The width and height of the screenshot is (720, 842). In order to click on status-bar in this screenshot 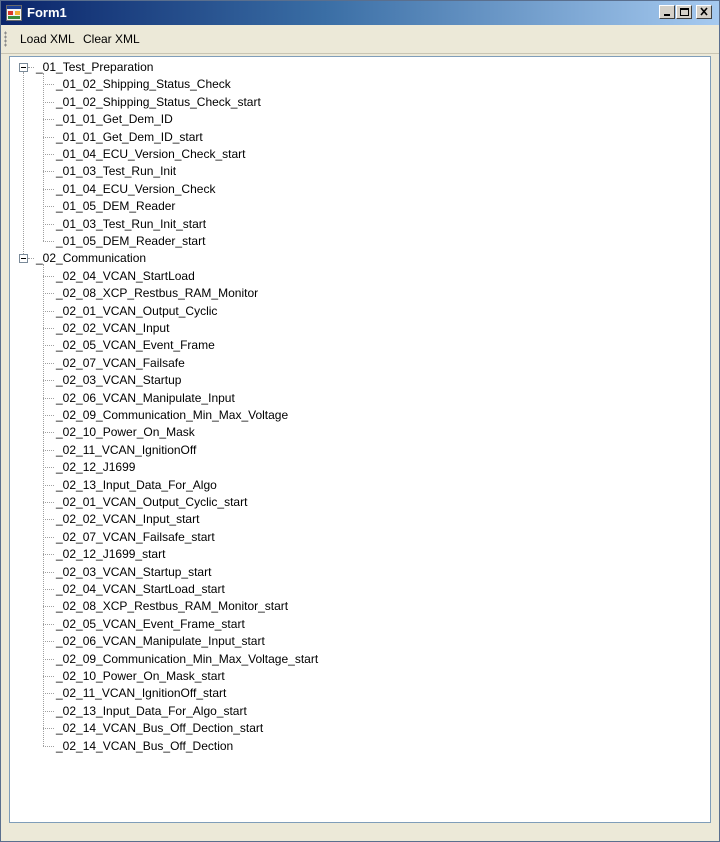, I will do `click(360, 833)`.